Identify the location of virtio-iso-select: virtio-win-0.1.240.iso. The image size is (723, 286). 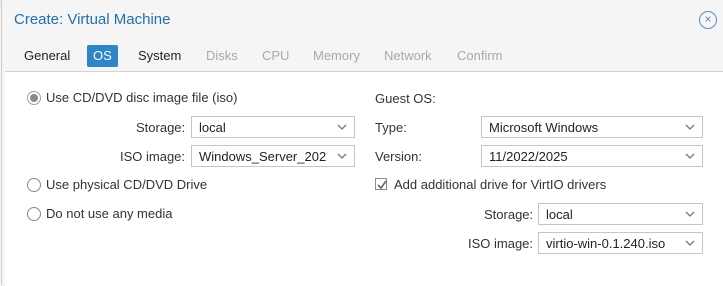
(620, 243).